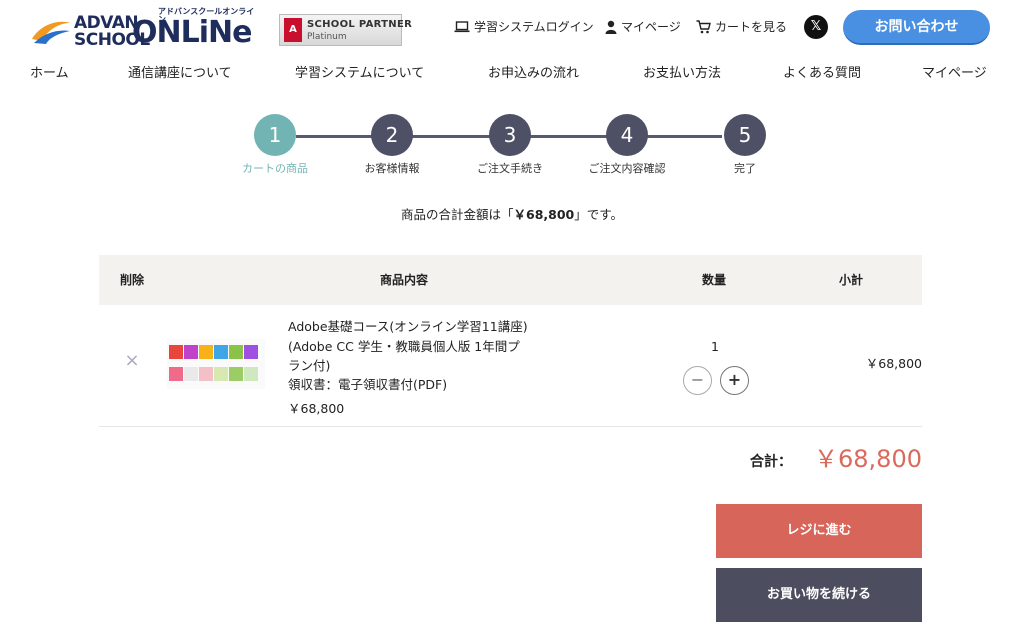 This screenshot has width=1024, height=625. I want to click on cart-icon, so click(703, 27).